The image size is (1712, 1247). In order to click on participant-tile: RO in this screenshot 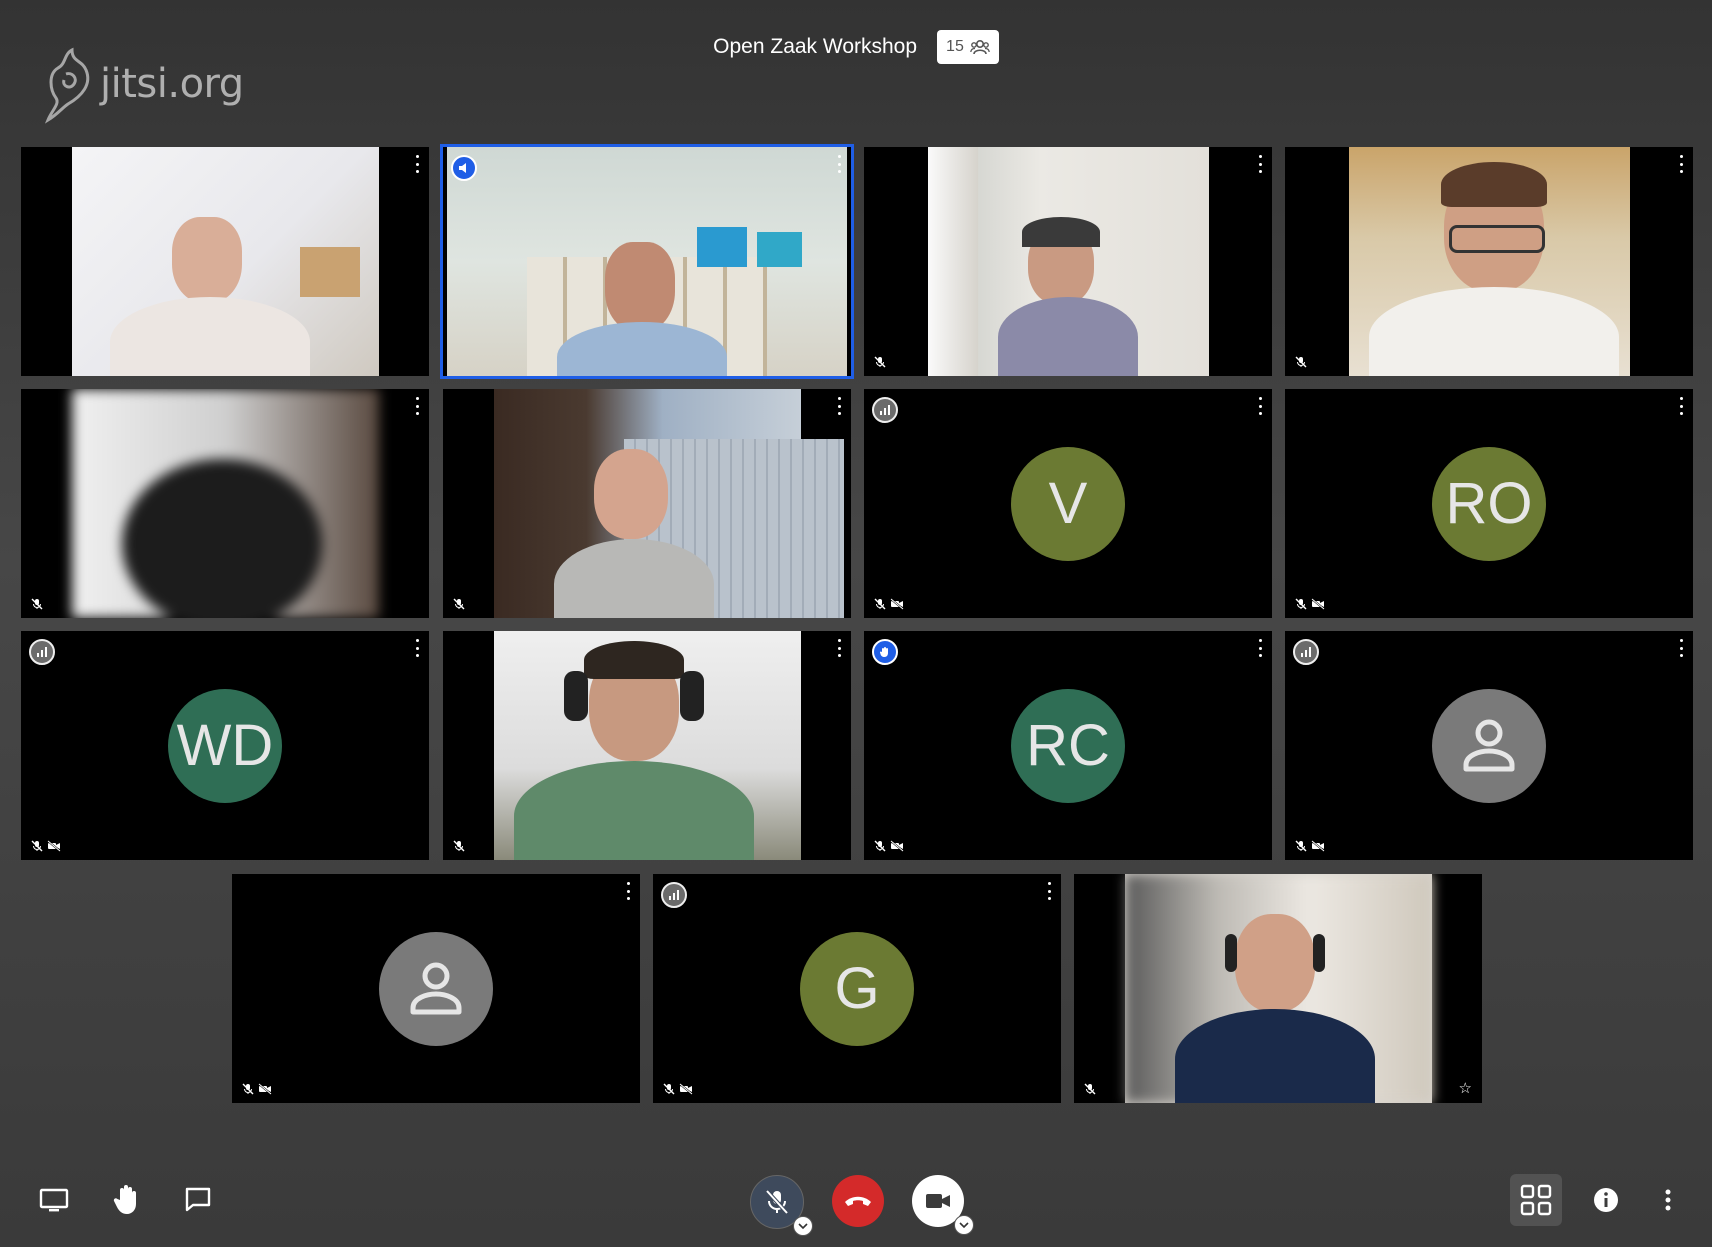, I will do `click(1489, 503)`.